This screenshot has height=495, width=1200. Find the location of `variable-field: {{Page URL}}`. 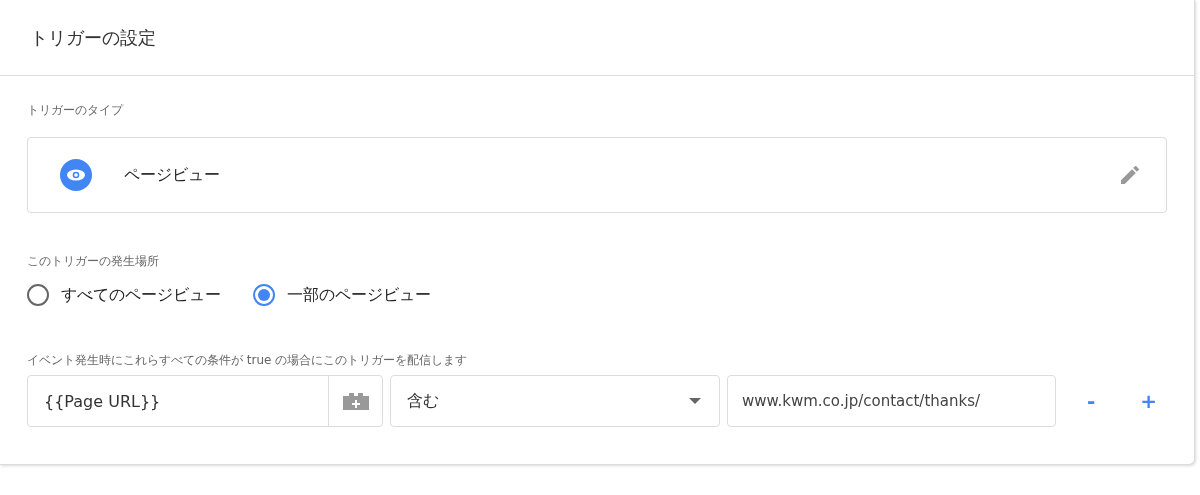

variable-field: {{Page URL}} is located at coordinates (205, 401).